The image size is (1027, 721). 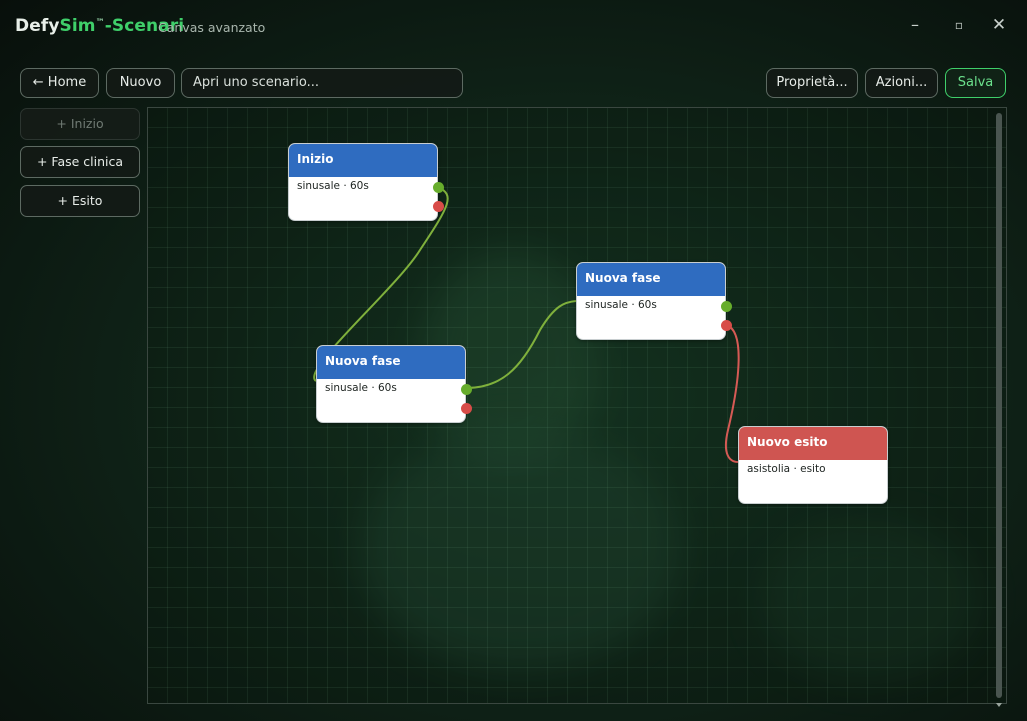 I want to click on node-phase-1: Nuova fase sinusale · 60s, so click(x=394, y=384).